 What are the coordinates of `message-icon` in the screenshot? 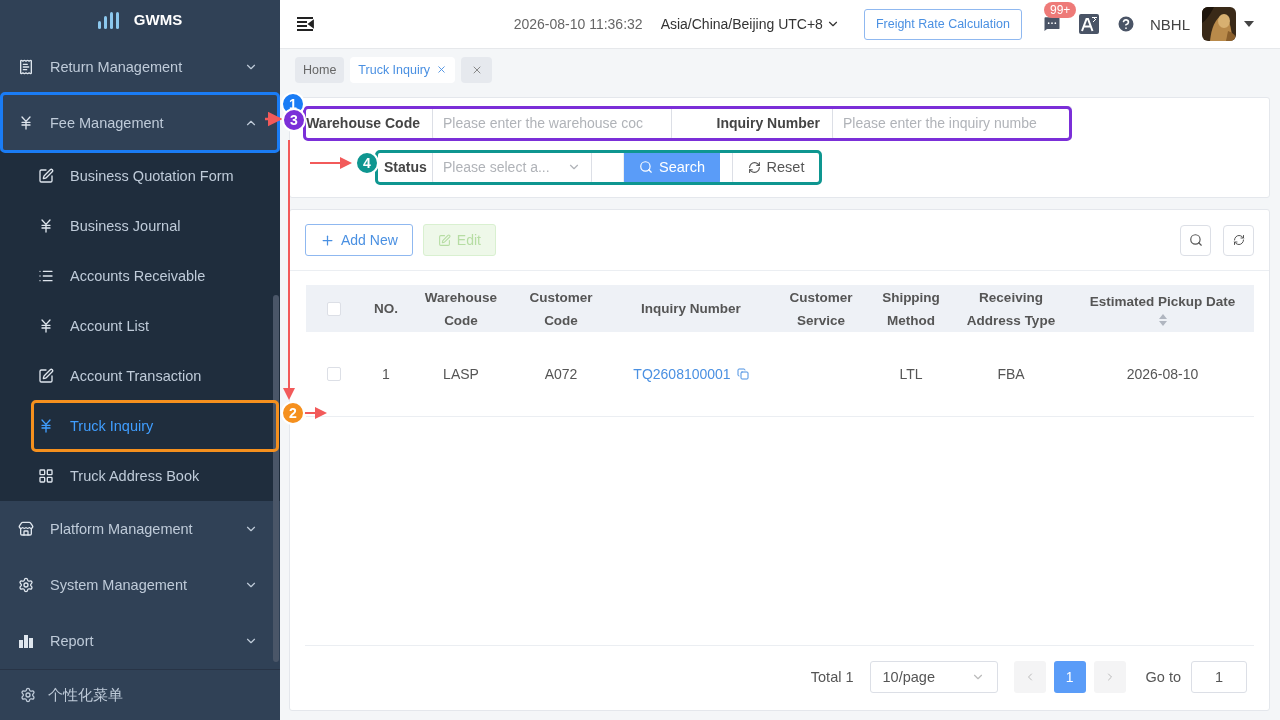 It's located at (1052, 24).